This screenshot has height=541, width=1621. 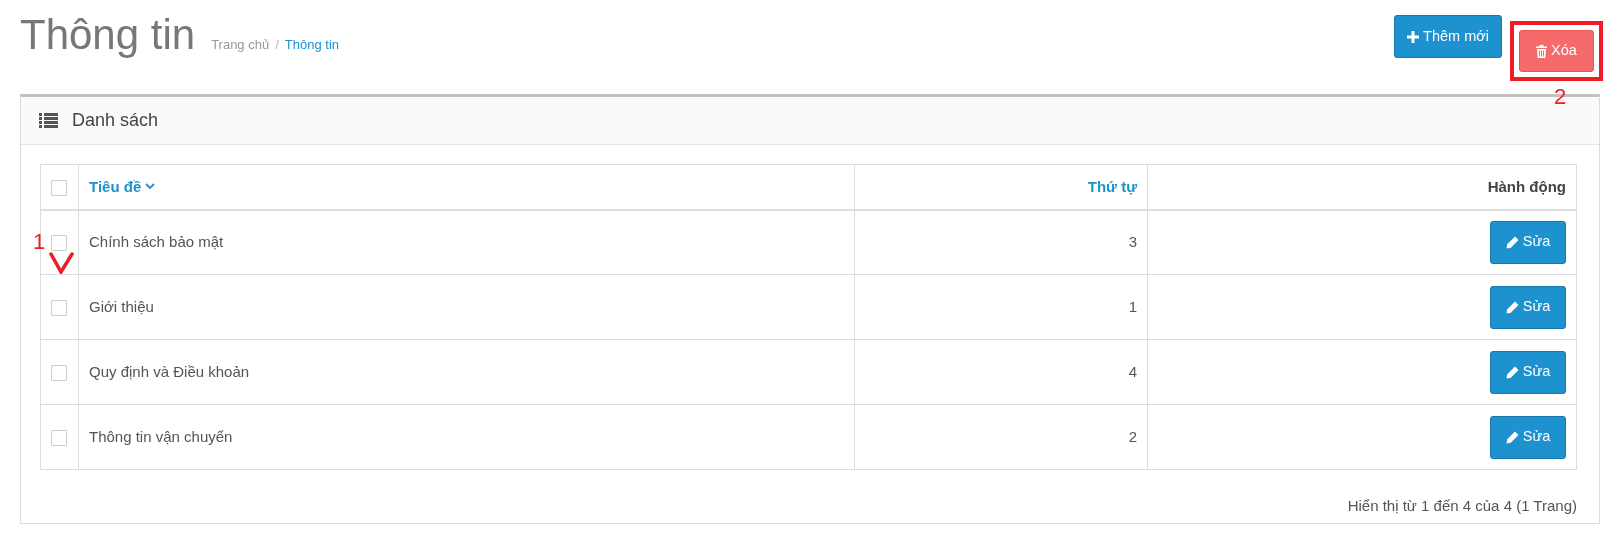 I want to click on list-icon, so click(x=48, y=120).